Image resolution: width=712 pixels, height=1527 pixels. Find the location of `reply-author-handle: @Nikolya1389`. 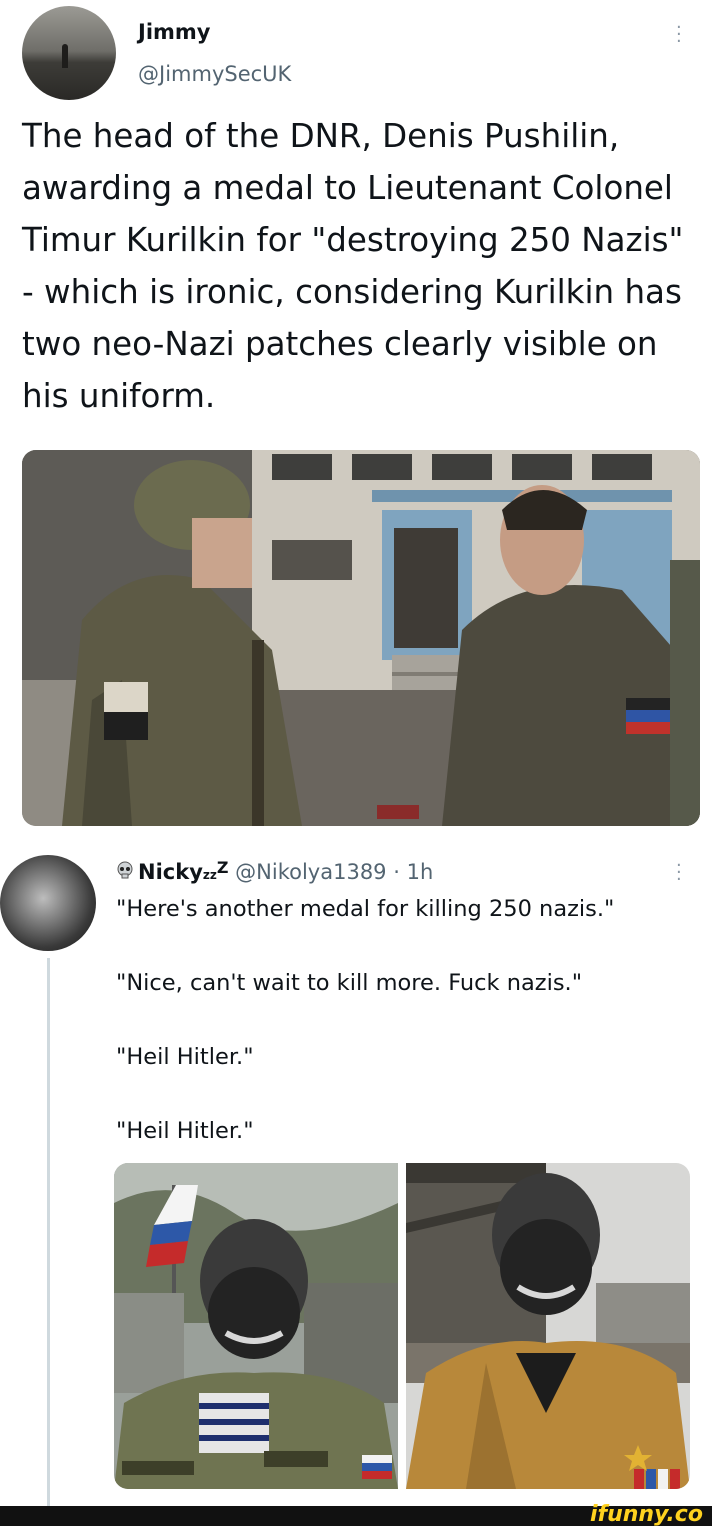

reply-author-handle: @Nikolya1389 is located at coordinates (310, 872).